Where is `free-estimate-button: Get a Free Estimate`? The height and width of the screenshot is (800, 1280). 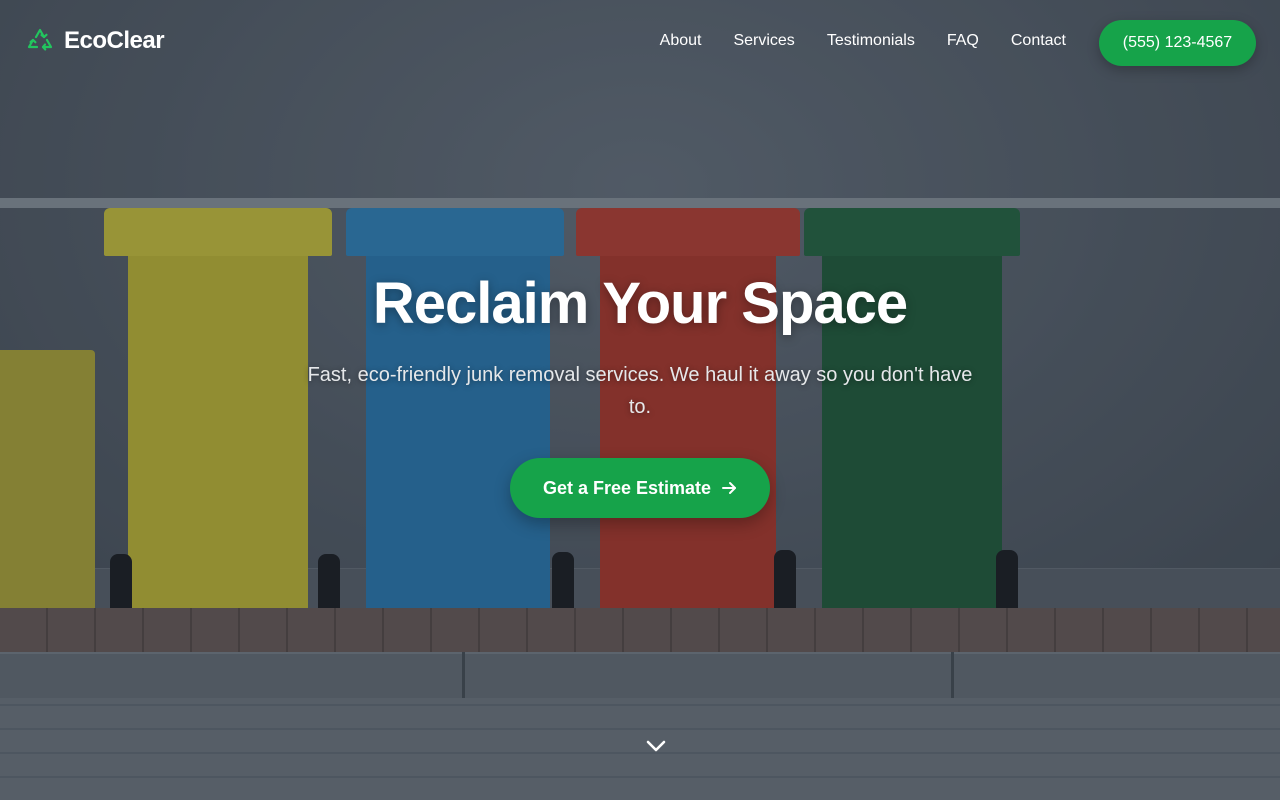
free-estimate-button: Get a Free Estimate is located at coordinates (640, 488).